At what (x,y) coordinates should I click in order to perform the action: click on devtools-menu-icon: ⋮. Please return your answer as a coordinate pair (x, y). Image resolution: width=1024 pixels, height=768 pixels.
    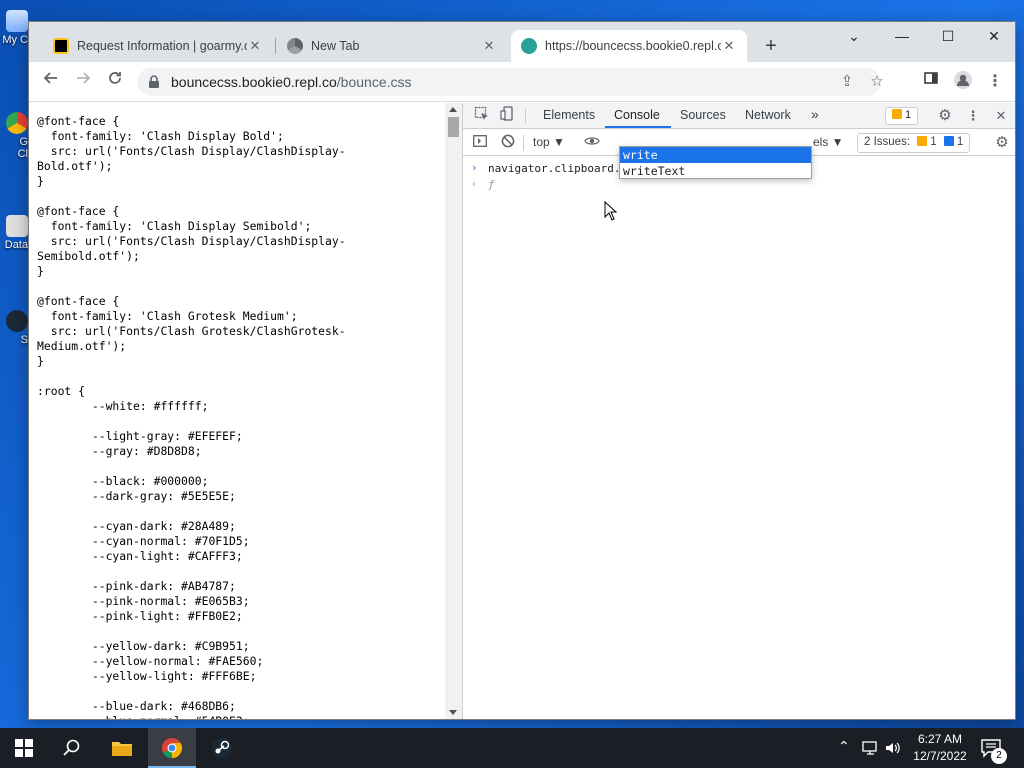
    Looking at the image, I should click on (973, 116).